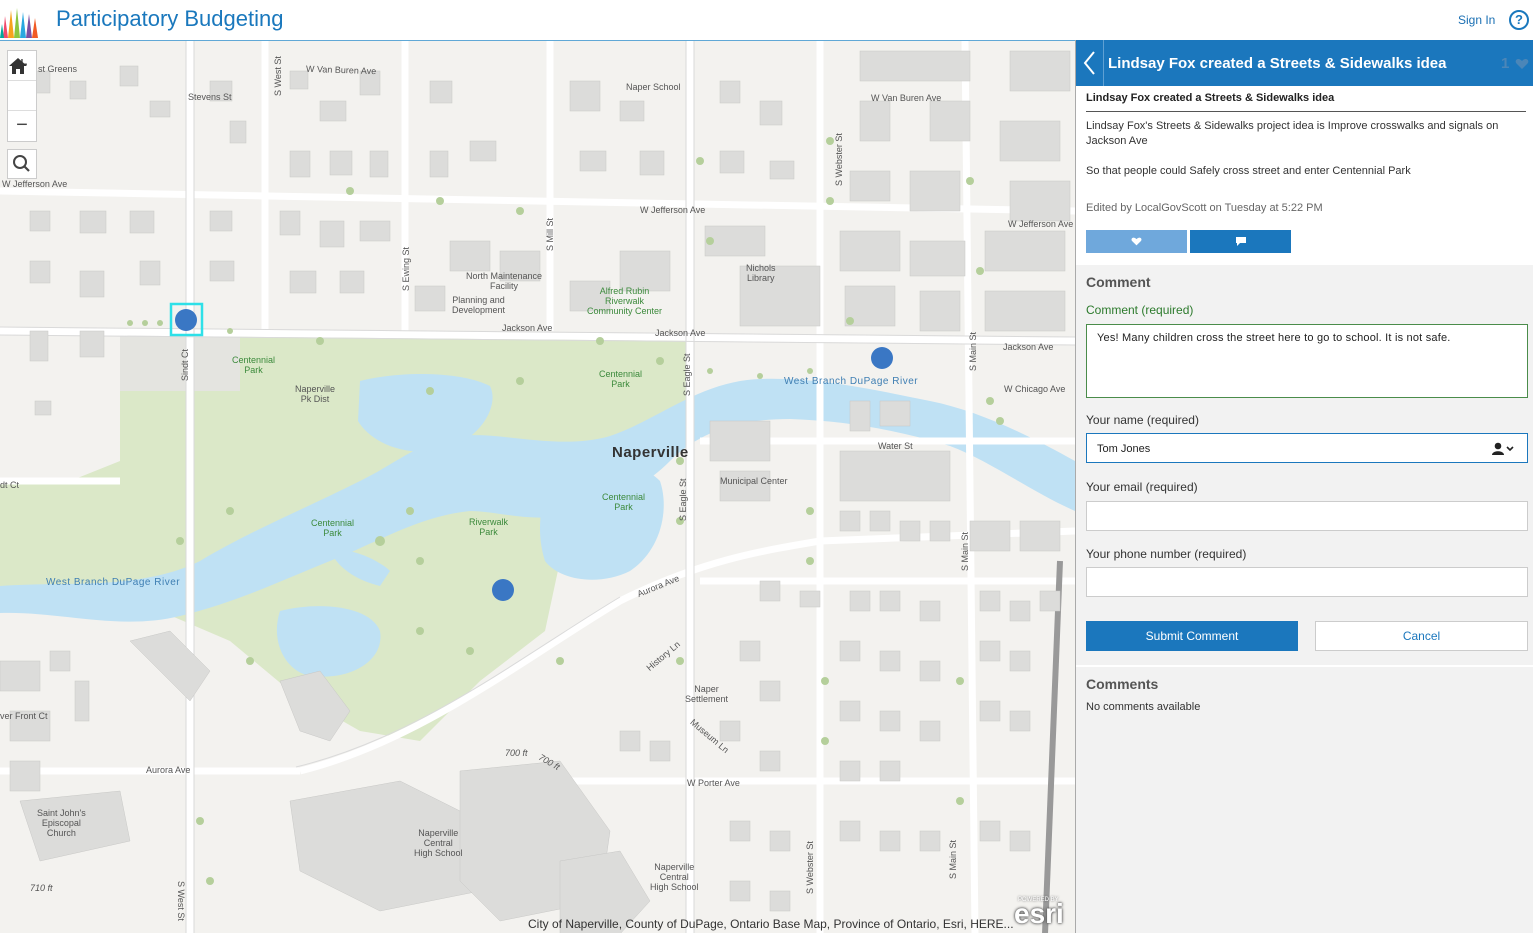 This screenshot has width=1533, height=933. I want to click on email-input, so click(1307, 516).